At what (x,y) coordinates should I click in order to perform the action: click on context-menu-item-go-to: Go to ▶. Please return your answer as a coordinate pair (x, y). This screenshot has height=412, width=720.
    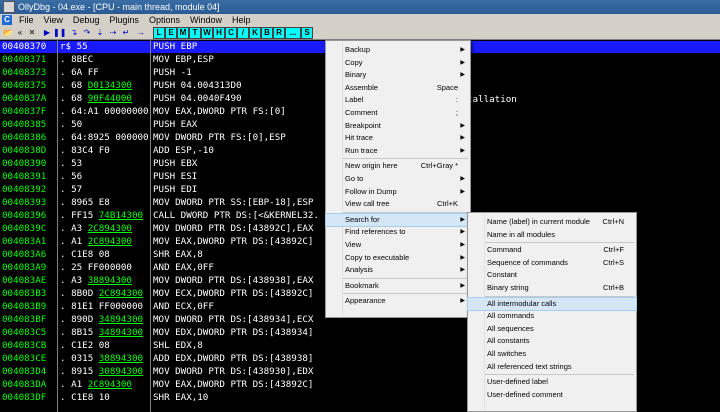
    Looking at the image, I should click on (398, 179).